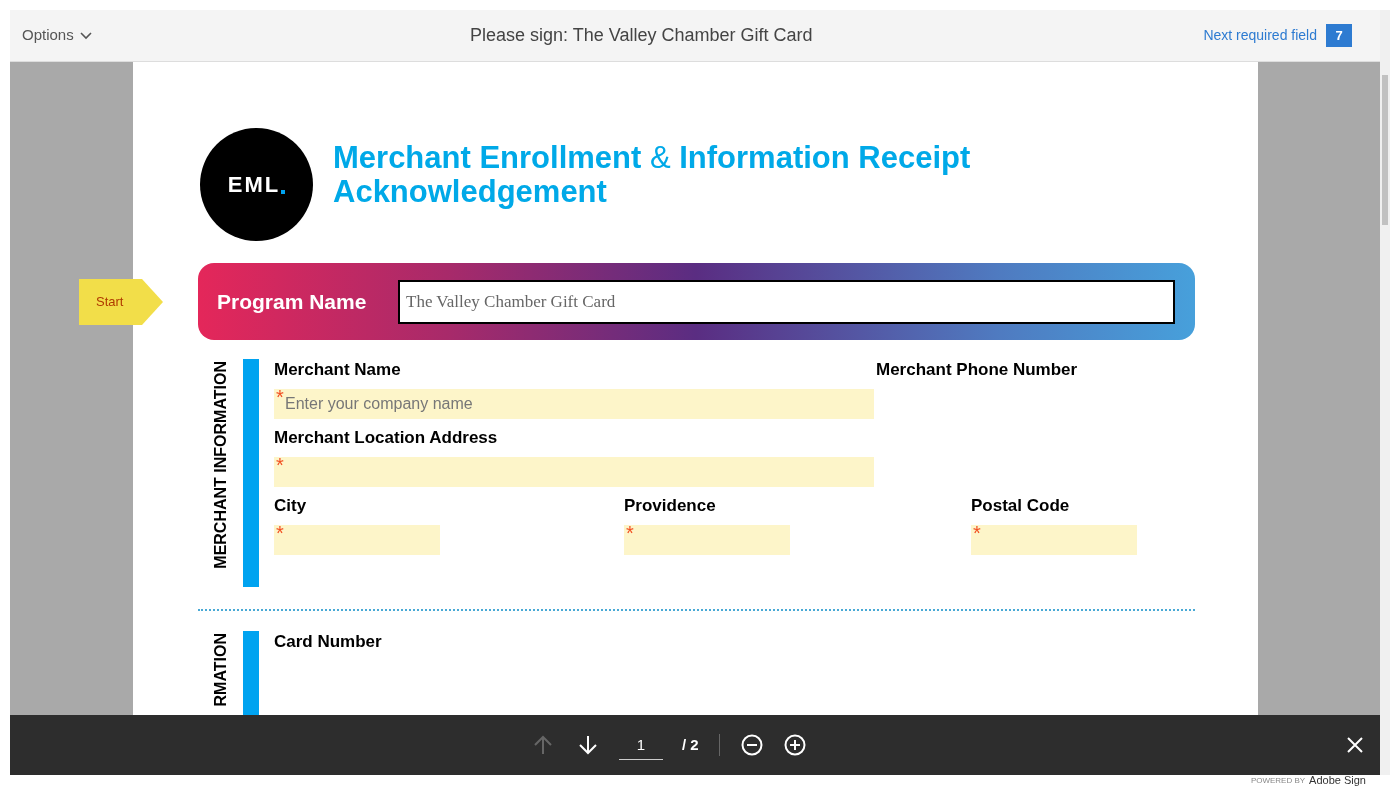 The image size is (1390, 786). I want to click on logo-text: EML, so click(254, 185).